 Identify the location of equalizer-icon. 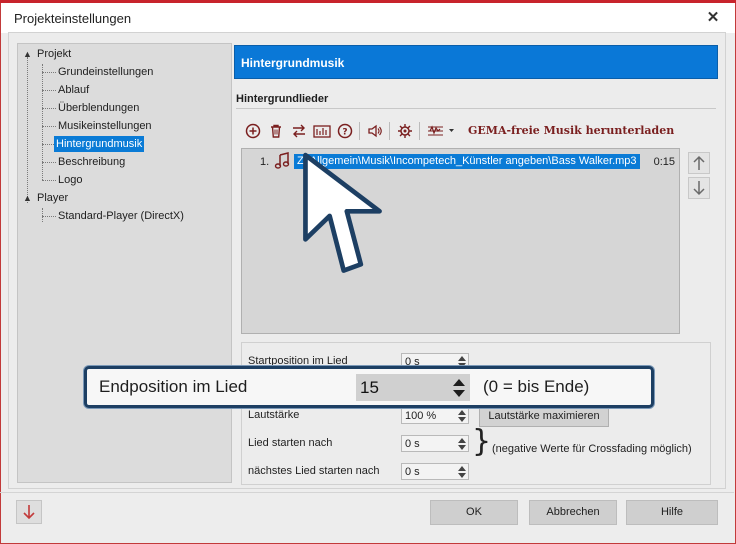
(322, 131).